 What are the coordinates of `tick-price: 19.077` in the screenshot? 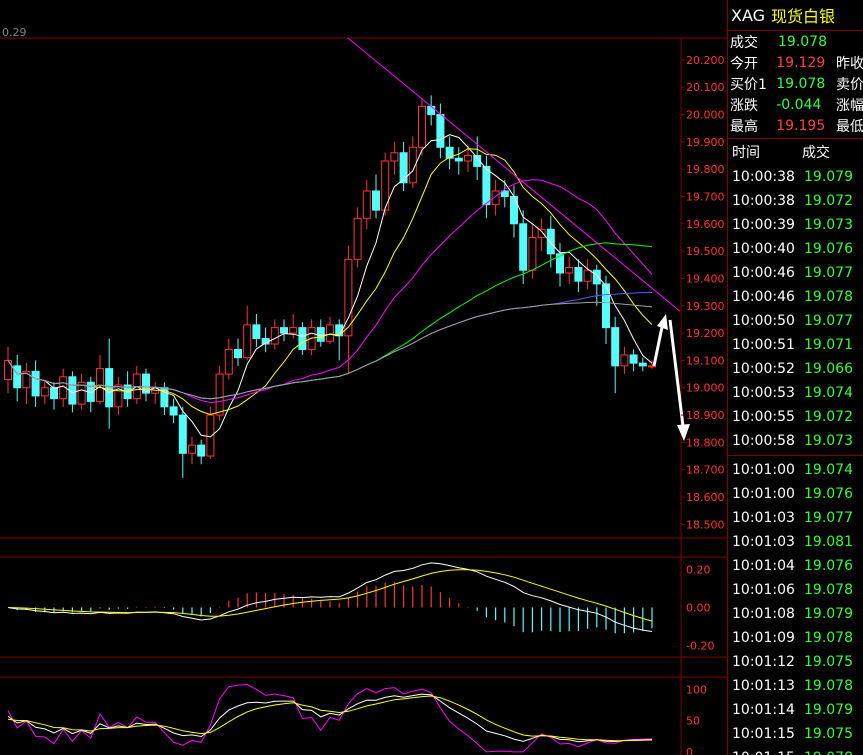 It's located at (828, 321).